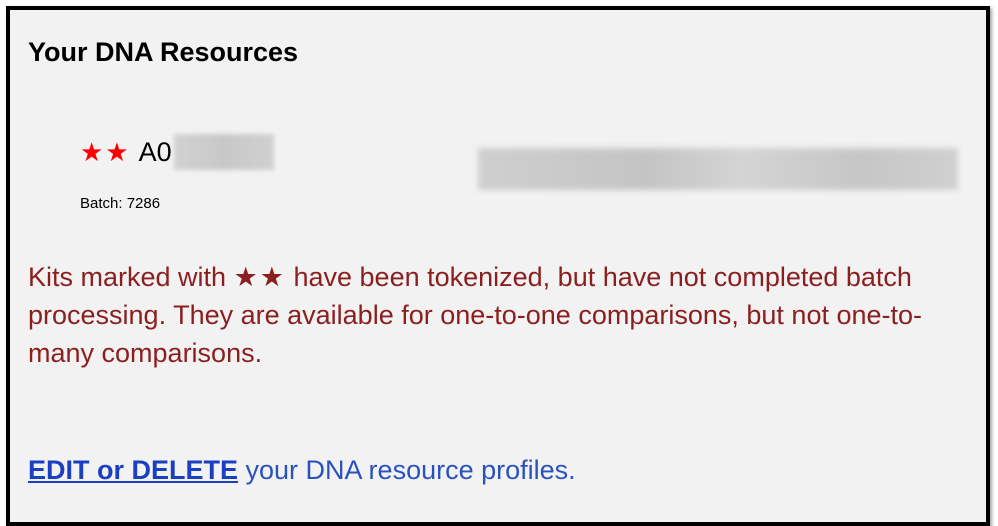 This screenshot has height=526, width=998. I want to click on kit-id: A0, so click(155, 152).